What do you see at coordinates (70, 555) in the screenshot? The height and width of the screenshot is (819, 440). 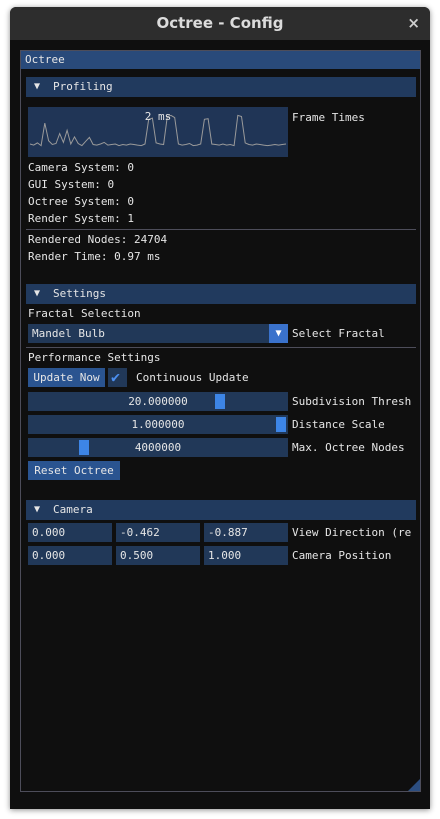 I see `camera-position-x-input: 0.000` at bounding box center [70, 555].